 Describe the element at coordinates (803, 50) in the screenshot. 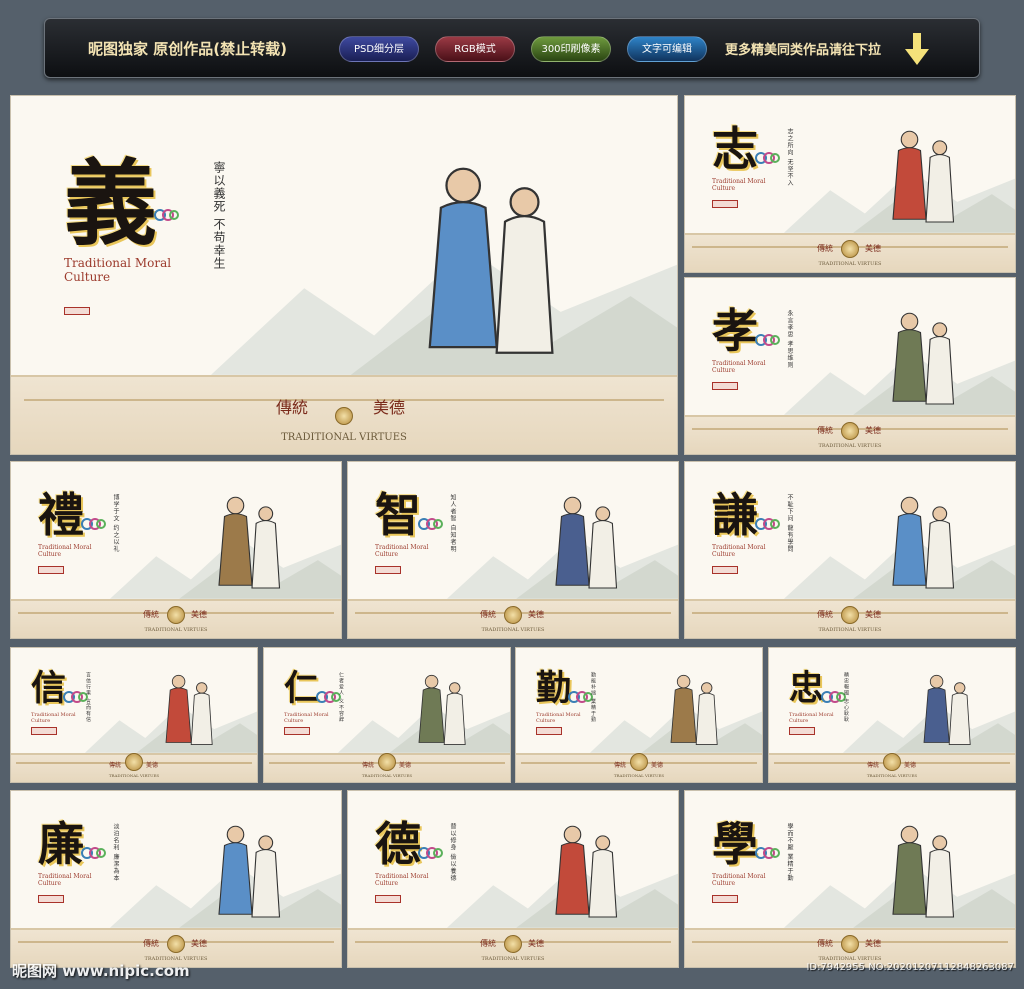

I see `scroll-hint-label: 更多精美同类作品请往下拉` at that location.